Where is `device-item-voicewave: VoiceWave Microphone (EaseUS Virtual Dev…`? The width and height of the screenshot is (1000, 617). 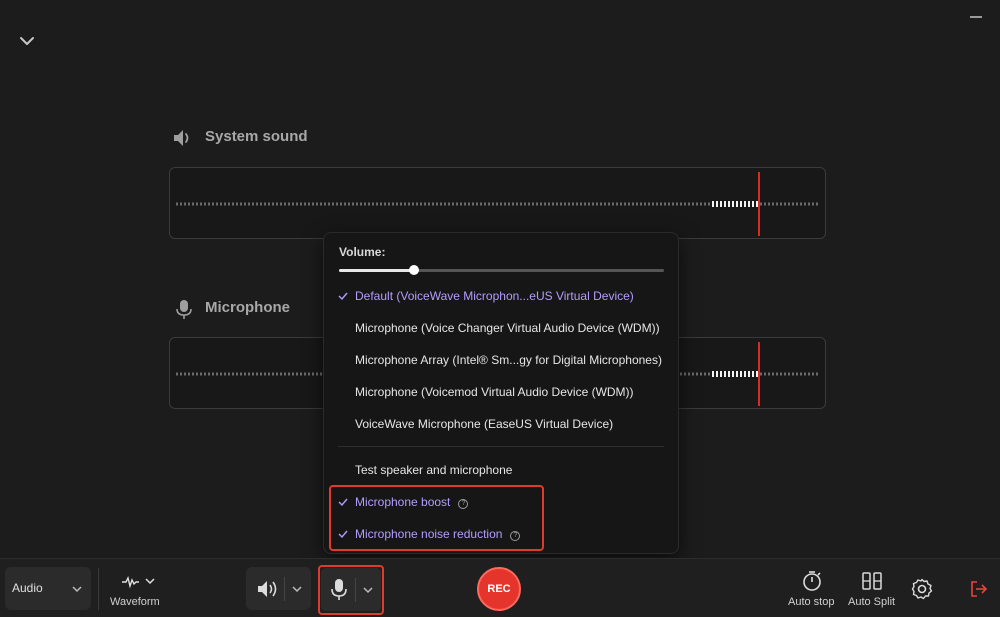
device-item-voicewave: VoiceWave Microphone (EaseUS Virtual Dev… is located at coordinates (503, 424).